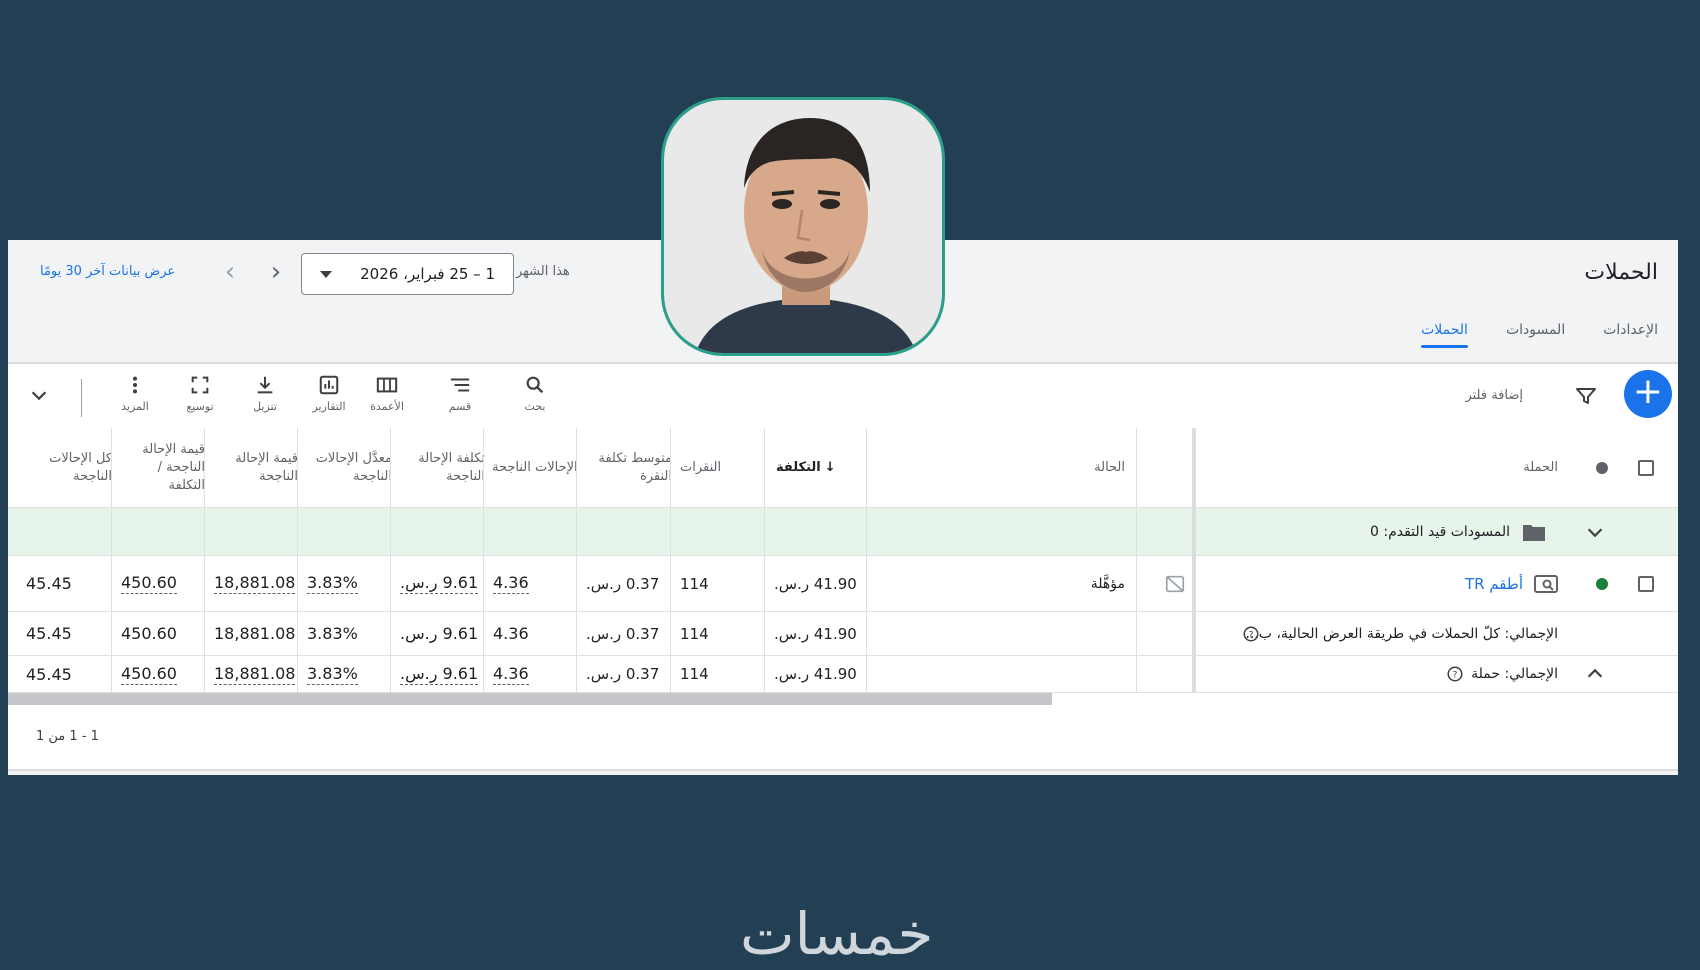 Image resolution: width=1700 pixels, height=970 pixels. I want to click on total-campaign-conversion-value-per-cost: 450.60, so click(149, 674).